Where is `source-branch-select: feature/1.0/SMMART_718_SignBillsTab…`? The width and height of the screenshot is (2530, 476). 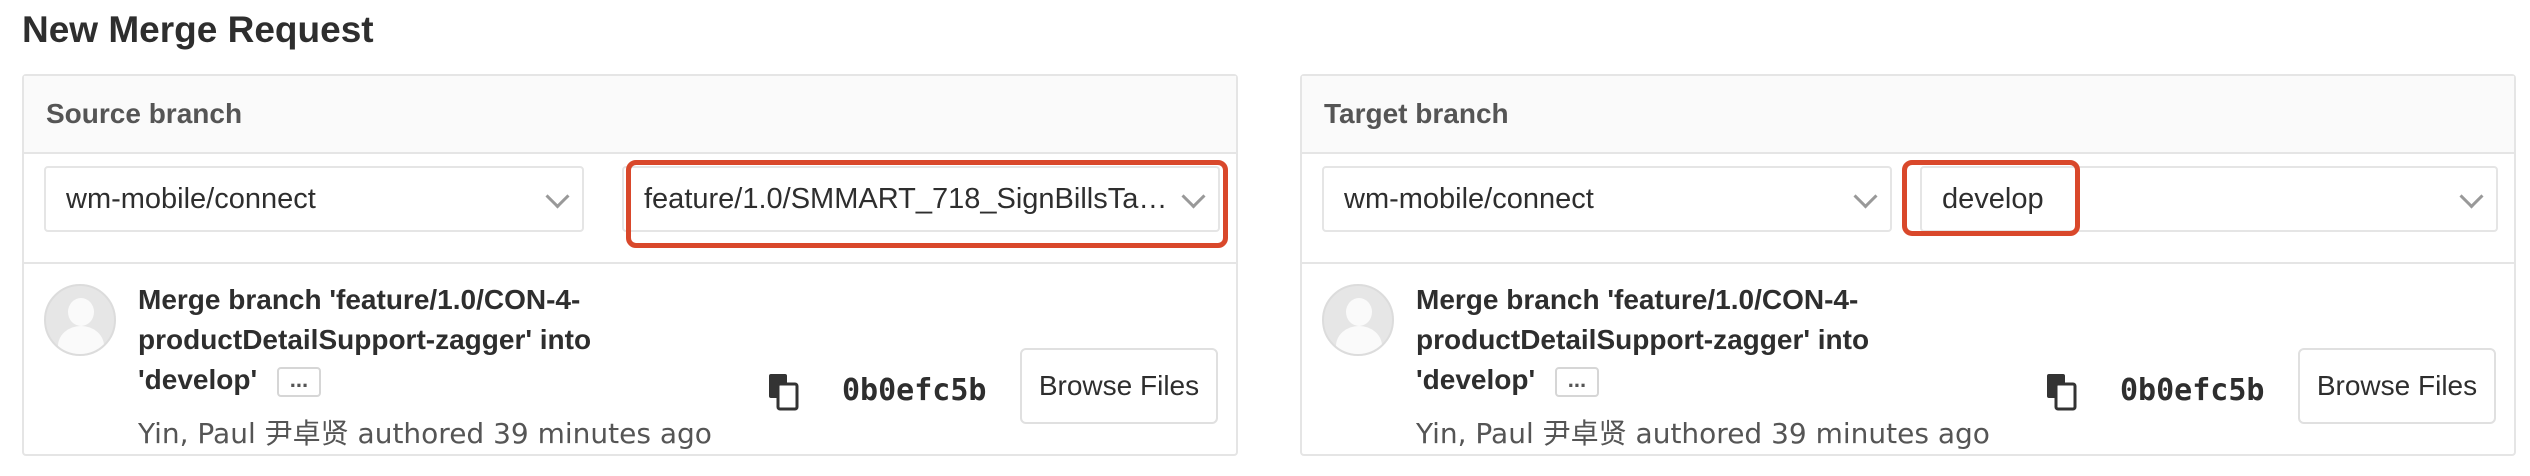
source-branch-select: feature/1.0/SMMART_718_SignBillsTab… is located at coordinates (921, 199).